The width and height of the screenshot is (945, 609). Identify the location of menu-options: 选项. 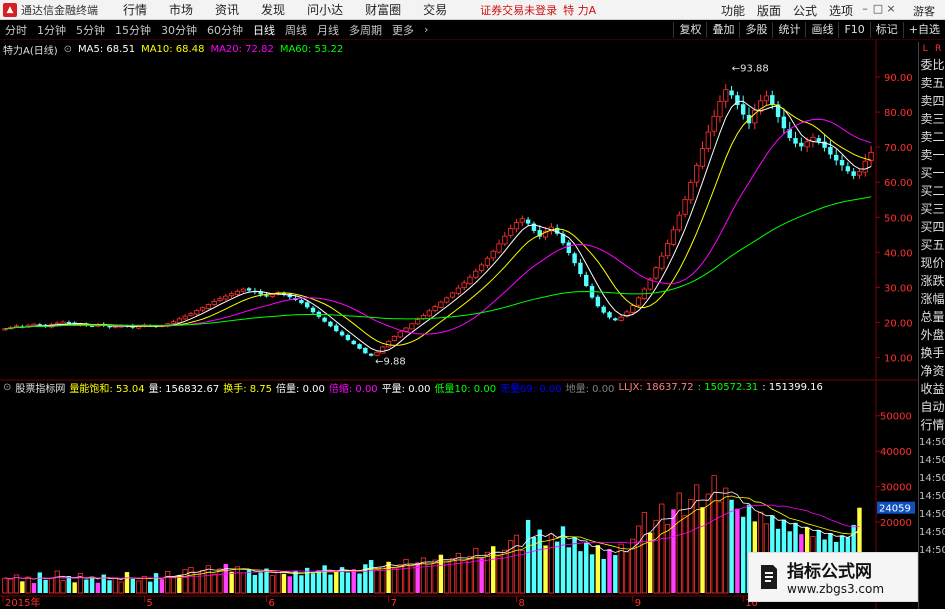
(841, 10).